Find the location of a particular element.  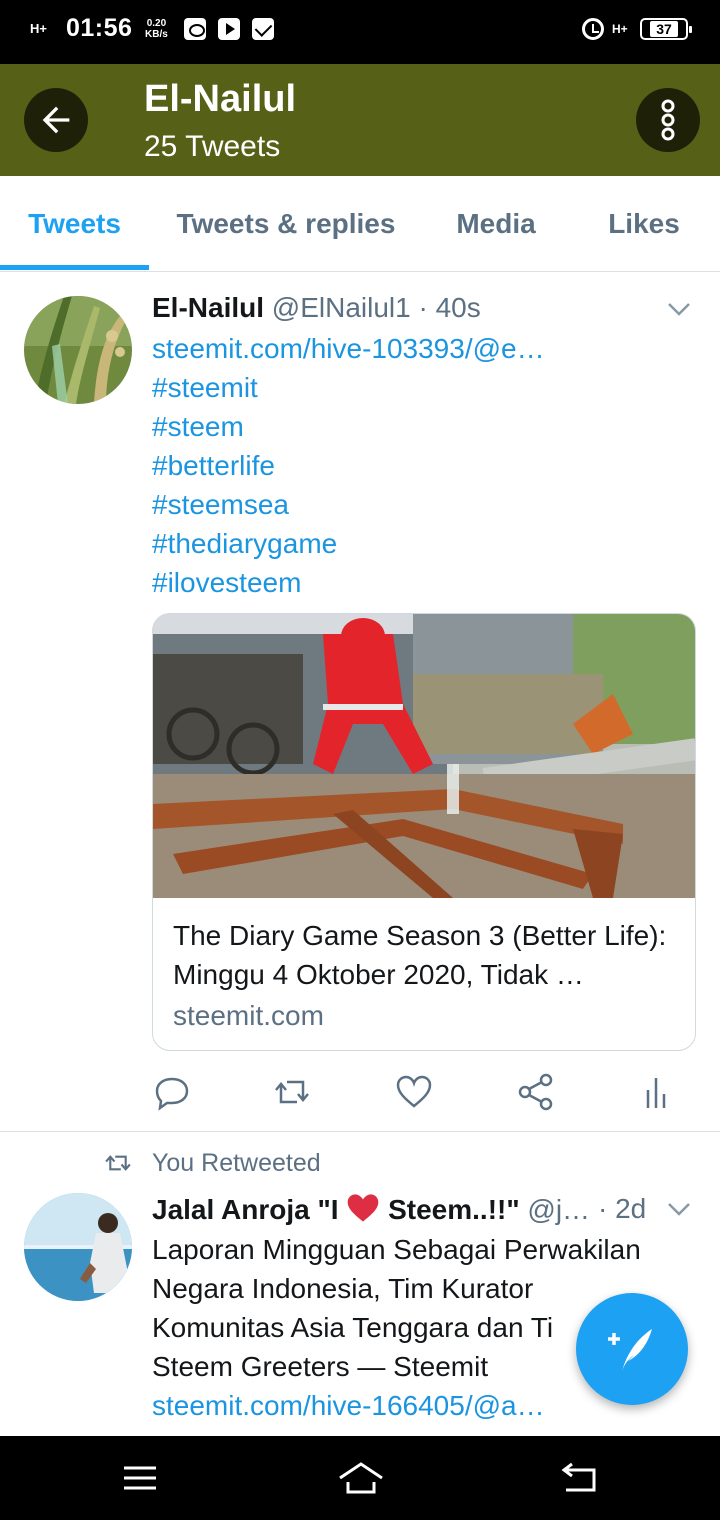

analytics-icon is located at coordinates (656, 1092).